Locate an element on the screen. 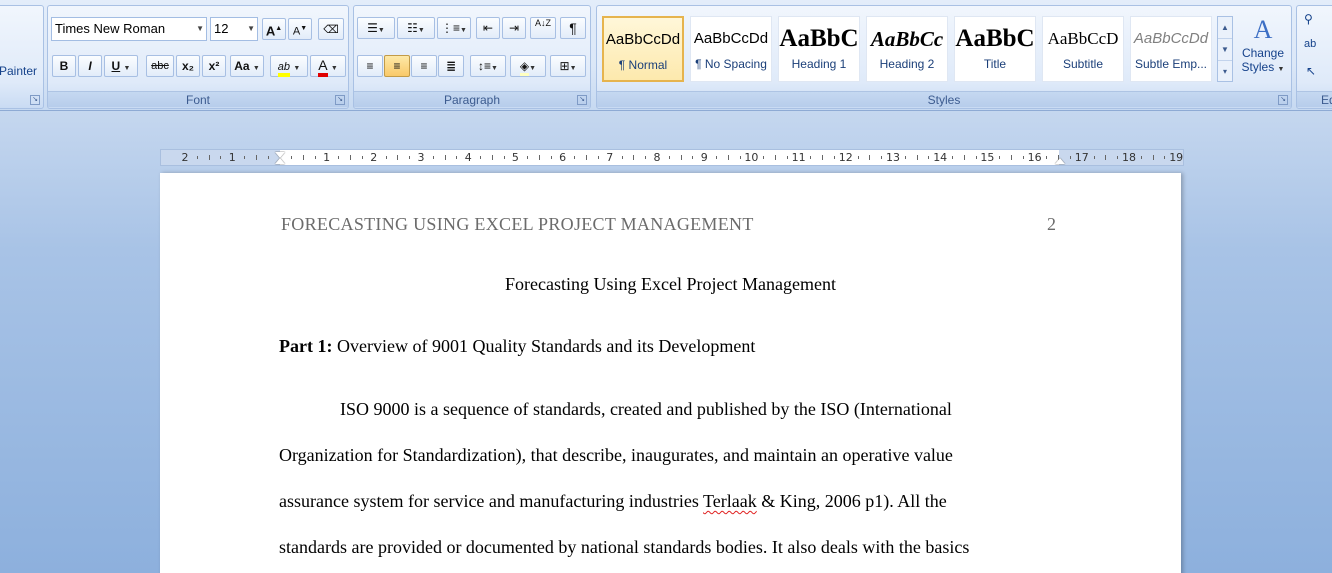  change-styles-icon: A is located at coordinates (1263, 29).